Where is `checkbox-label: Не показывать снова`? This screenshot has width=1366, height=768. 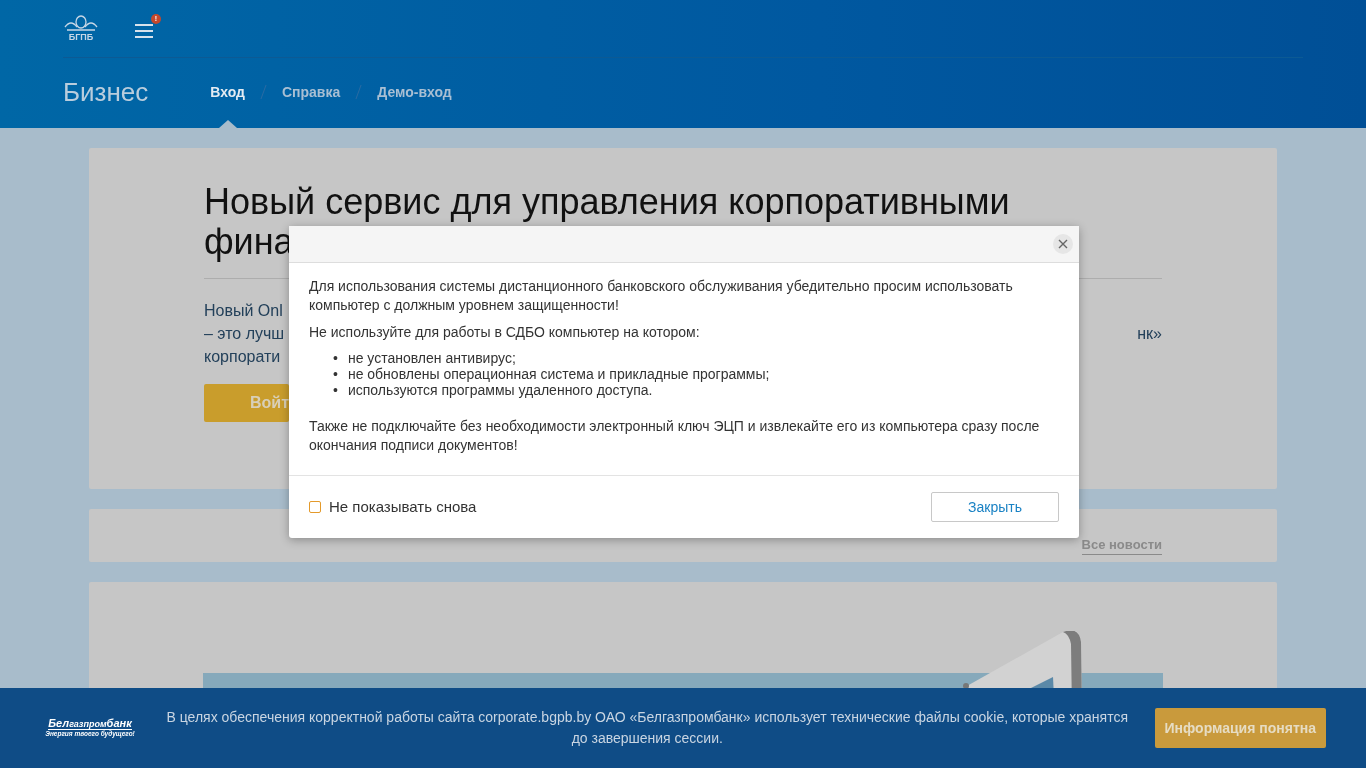 checkbox-label: Не показывать снова is located at coordinates (403, 506).